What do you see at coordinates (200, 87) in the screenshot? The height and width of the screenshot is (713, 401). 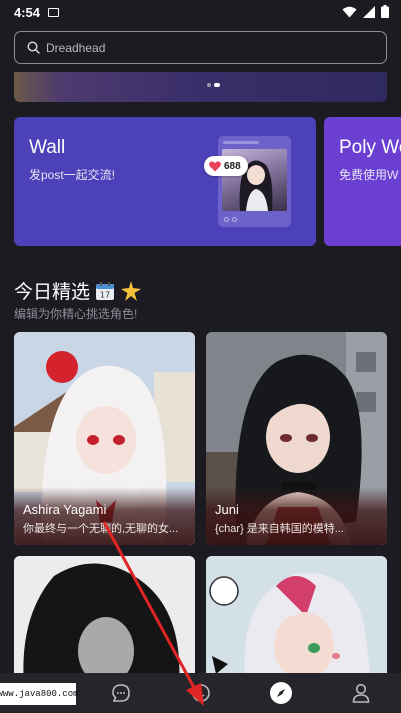 I see `banner-carousel` at bounding box center [200, 87].